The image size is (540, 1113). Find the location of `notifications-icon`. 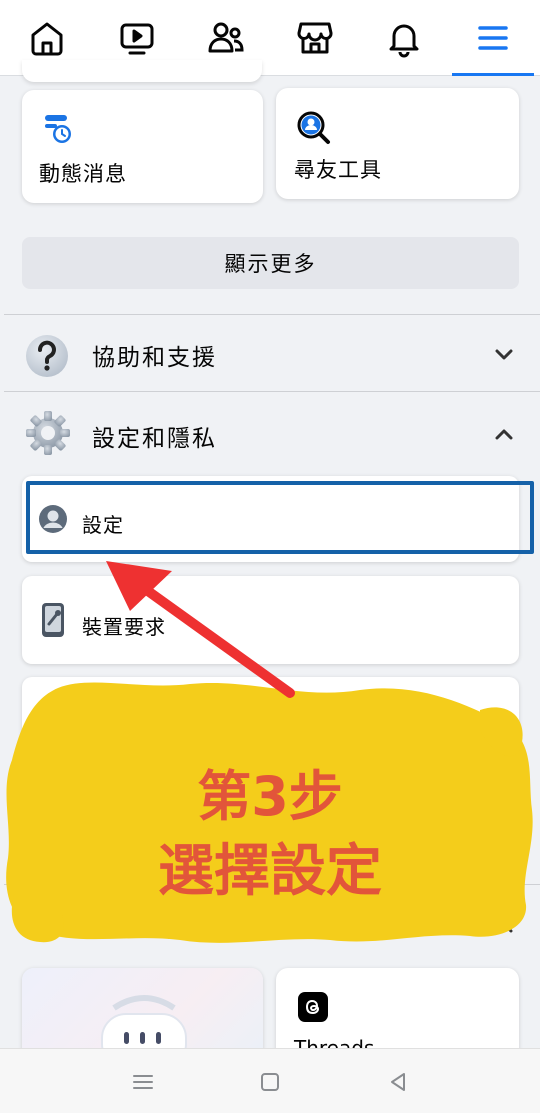

notifications-icon is located at coordinates (404, 41).